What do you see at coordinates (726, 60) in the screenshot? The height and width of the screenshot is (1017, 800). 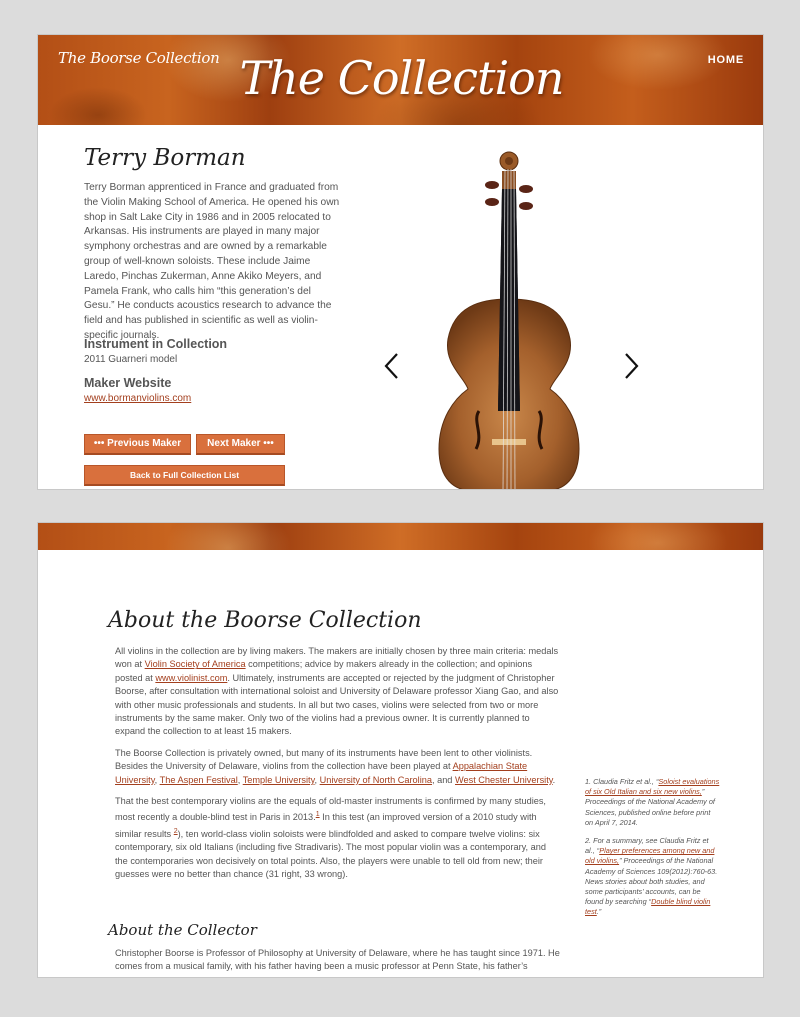 I see `nav-home-link: HOME` at bounding box center [726, 60].